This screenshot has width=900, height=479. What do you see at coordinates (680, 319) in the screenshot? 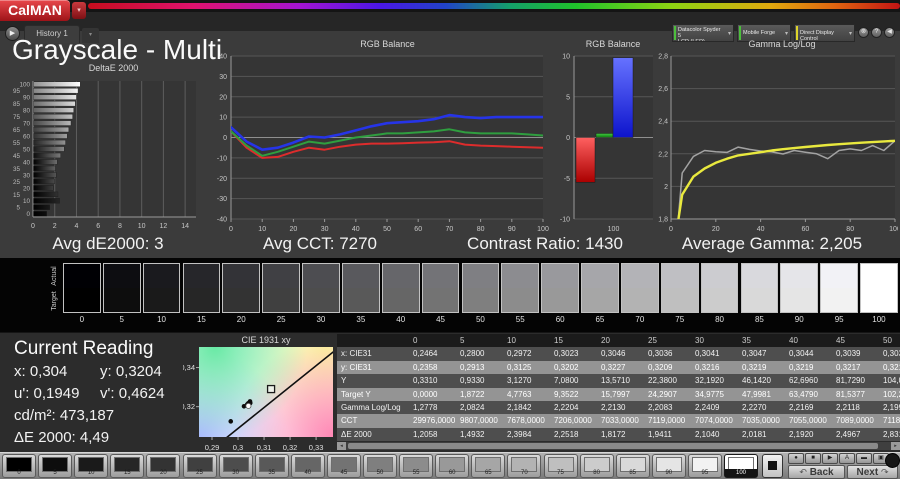
I see `swatch-level-label: 75` at bounding box center [680, 319].